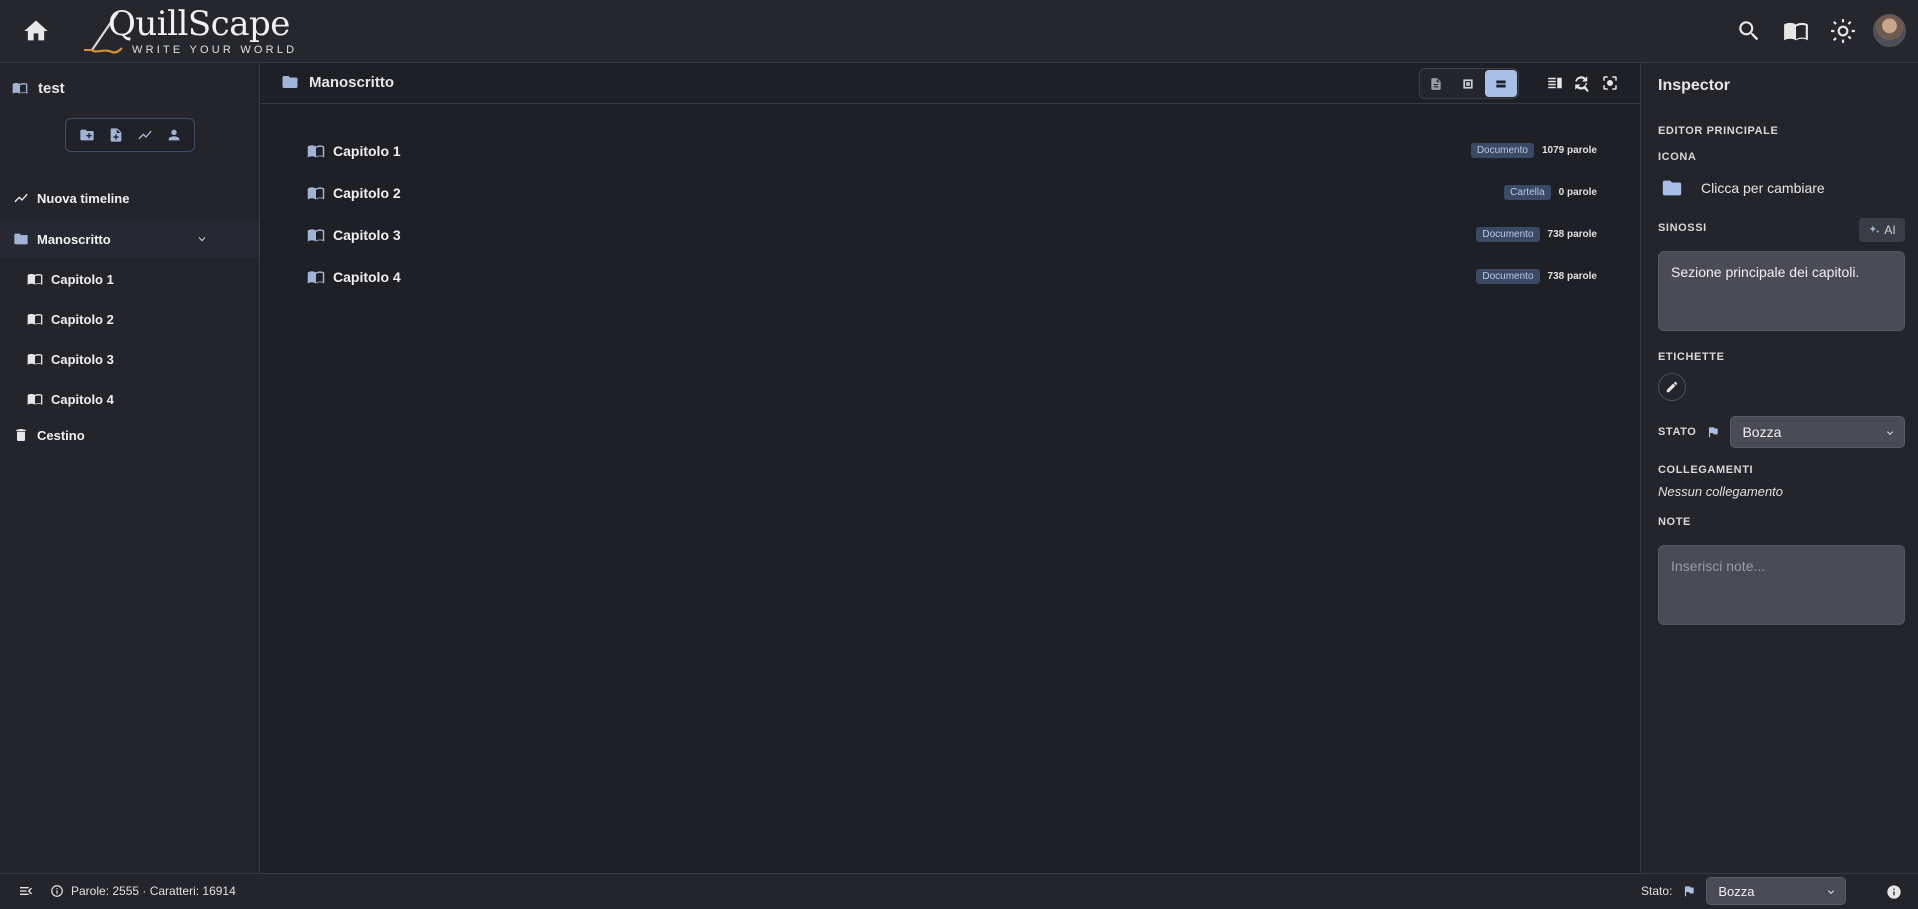 This screenshot has height=909, width=1918. What do you see at coordinates (352, 82) in the screenshot?
I see `page-title-text: Manoscritto` at bounding box center [352, 82].